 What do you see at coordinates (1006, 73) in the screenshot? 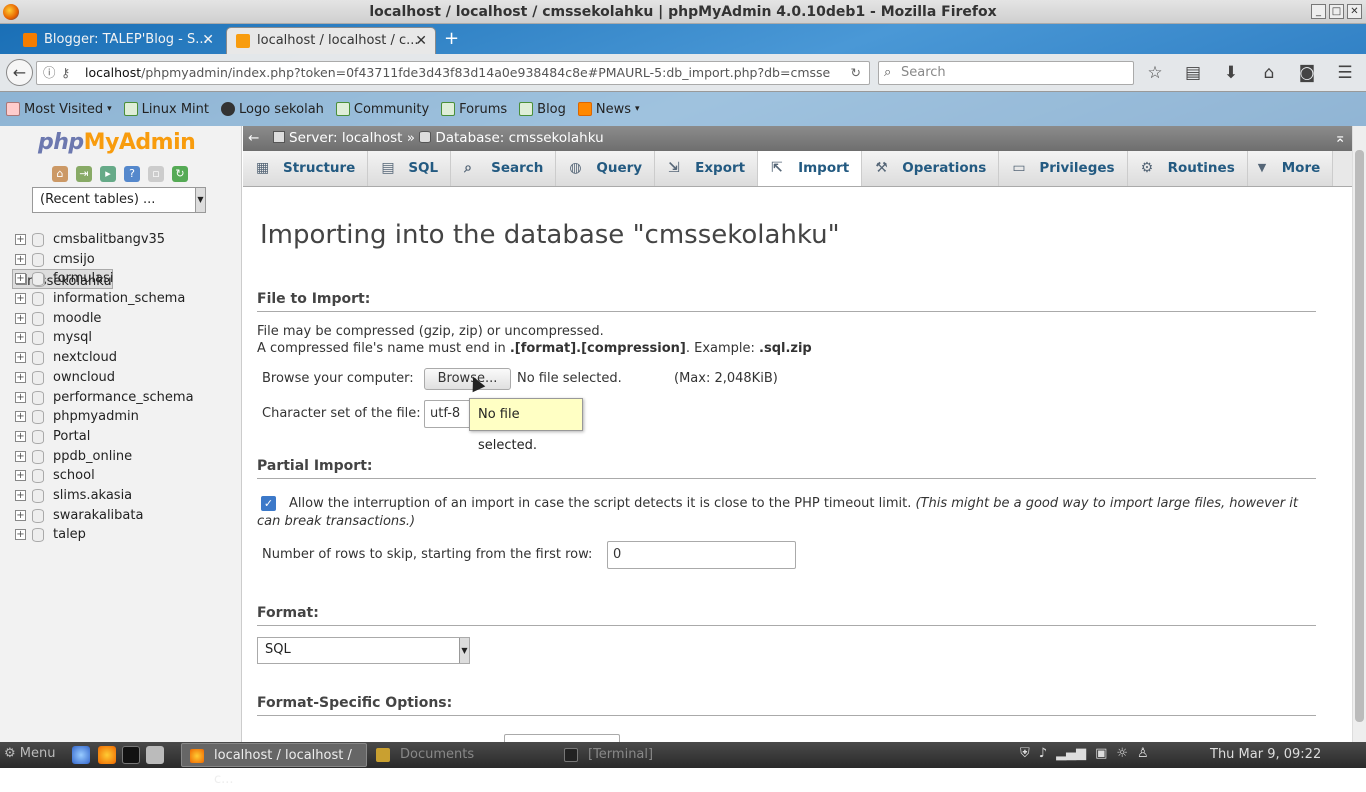
I see `search-bar: ⌕ Search` at bounding box center [1006, 73].